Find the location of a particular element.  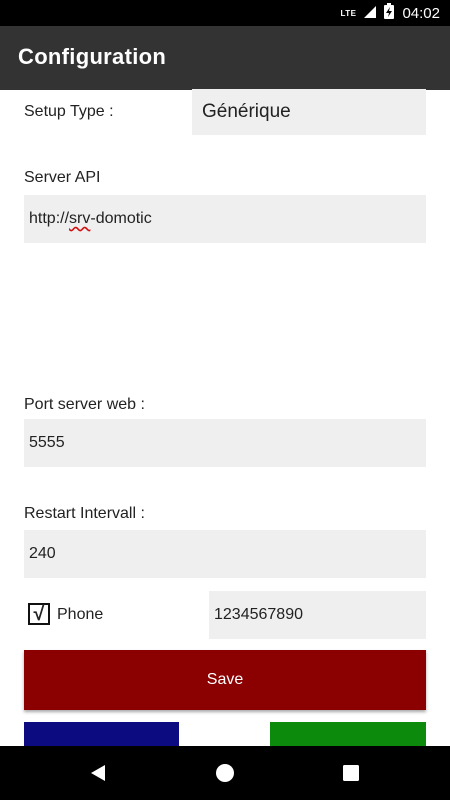

server-api-prefix: http:// is located at coordinates (49, 218).